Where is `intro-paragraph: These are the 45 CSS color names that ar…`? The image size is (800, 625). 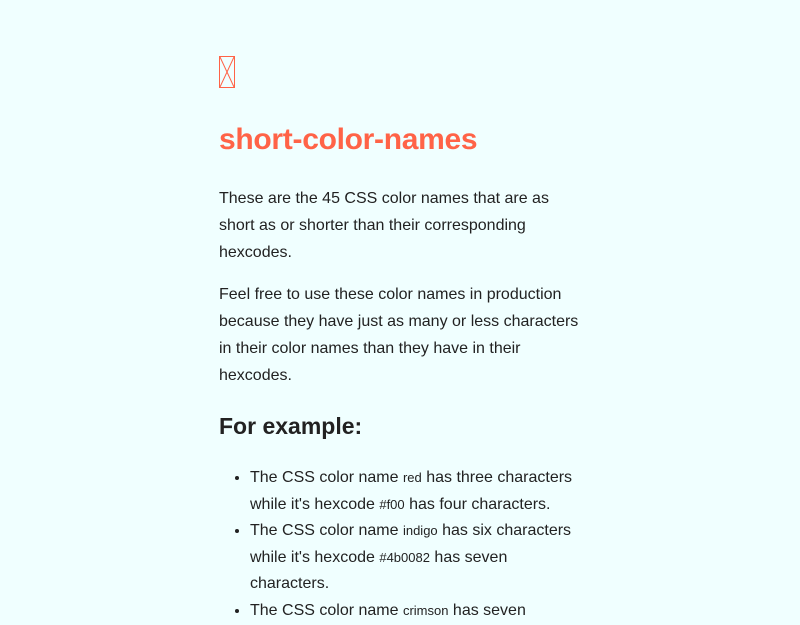 intro-paragraph: These are the 45 CSS color names that ar… is located at coordinates (384, 225).